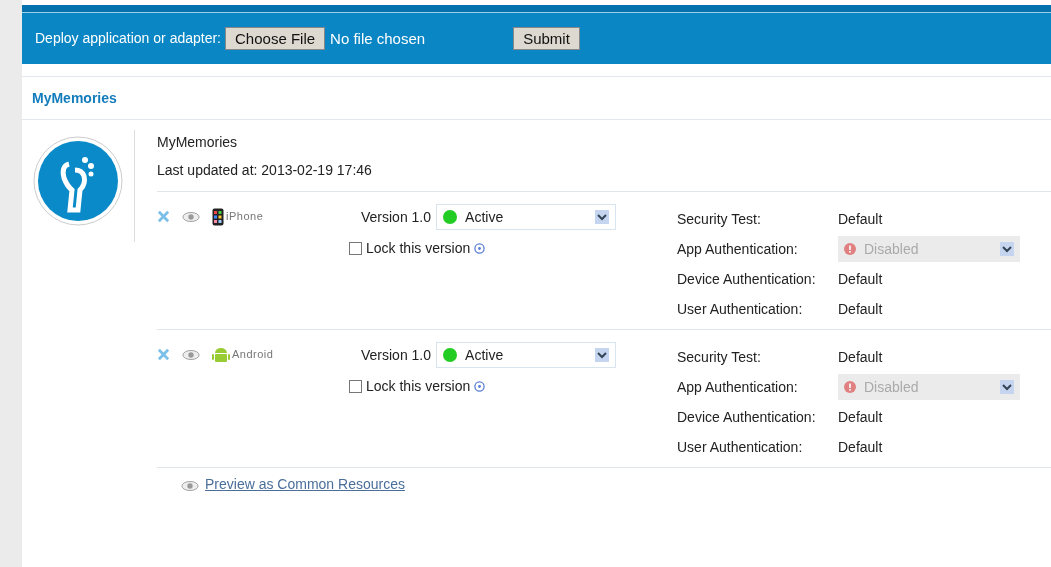  Describe the element at coordinates (536, 98) in the screenshot. I see `section-title: MyMemories` at that location.